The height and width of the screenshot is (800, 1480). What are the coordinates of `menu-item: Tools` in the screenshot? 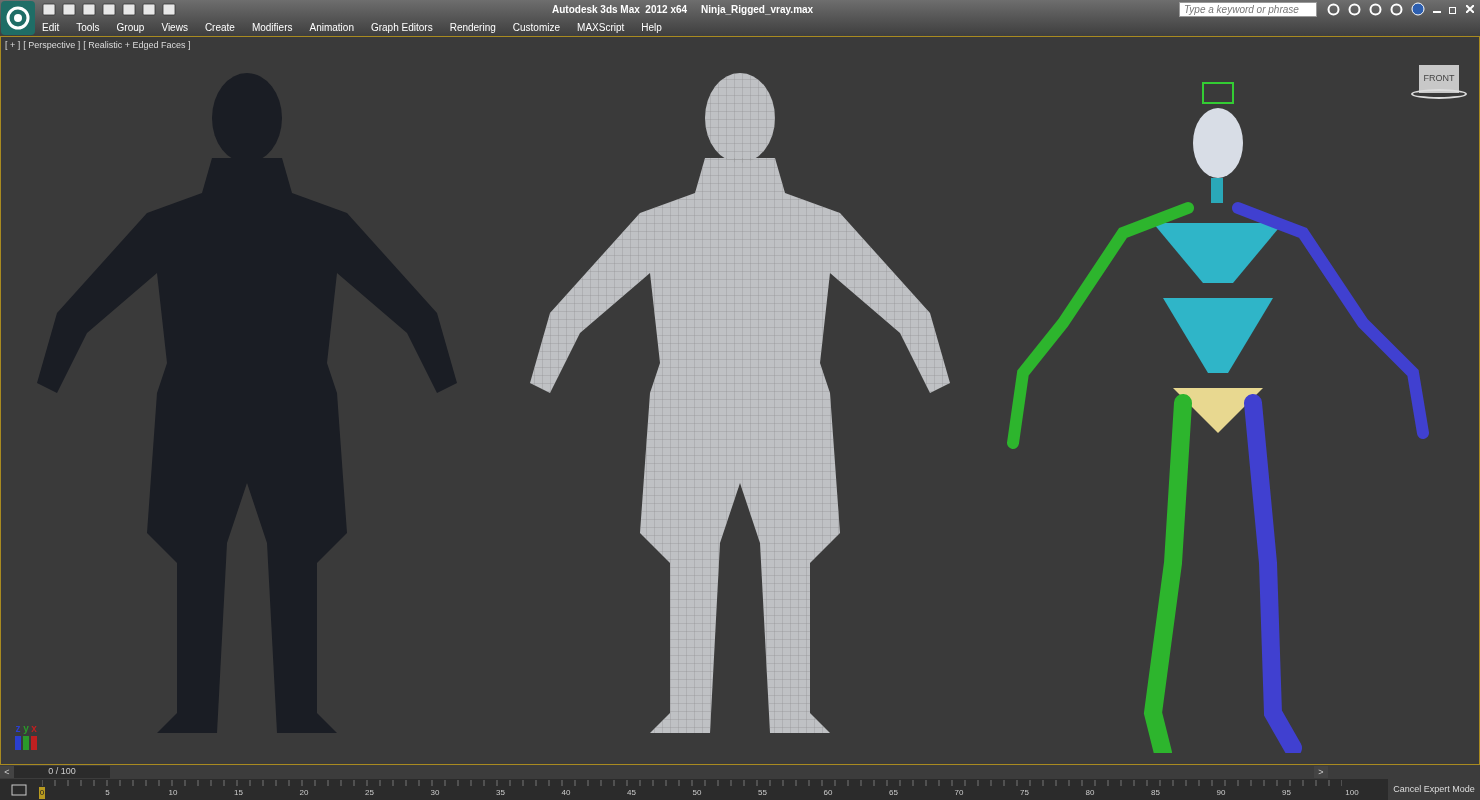 It's located at (88, 27).